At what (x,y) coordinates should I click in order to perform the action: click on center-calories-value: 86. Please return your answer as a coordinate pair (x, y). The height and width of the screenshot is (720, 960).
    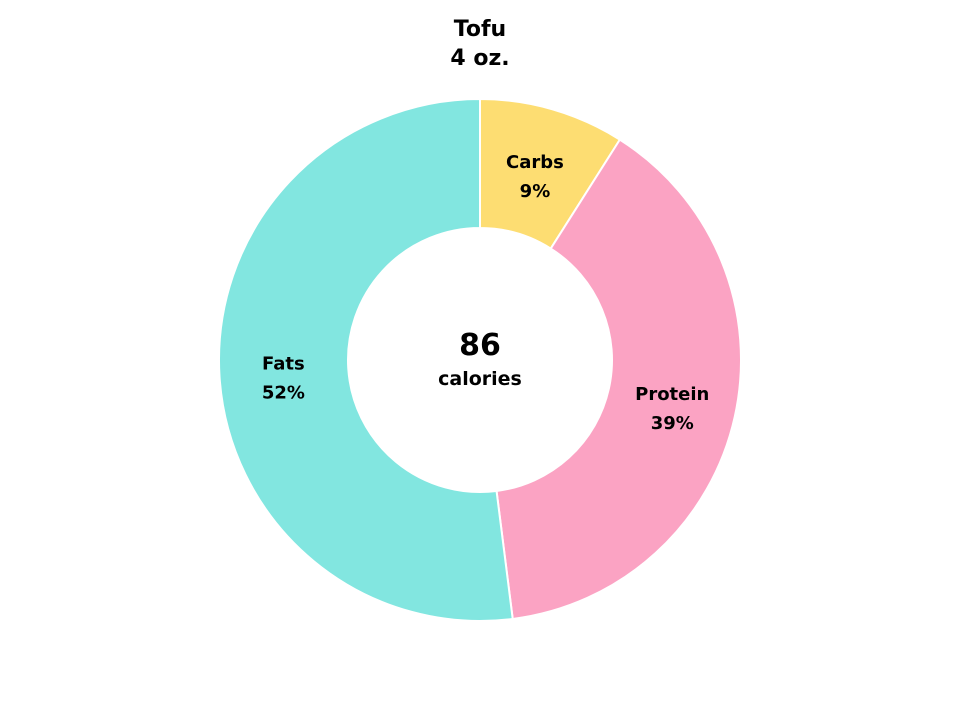
    Looking at the image, I should click on (480, 345).